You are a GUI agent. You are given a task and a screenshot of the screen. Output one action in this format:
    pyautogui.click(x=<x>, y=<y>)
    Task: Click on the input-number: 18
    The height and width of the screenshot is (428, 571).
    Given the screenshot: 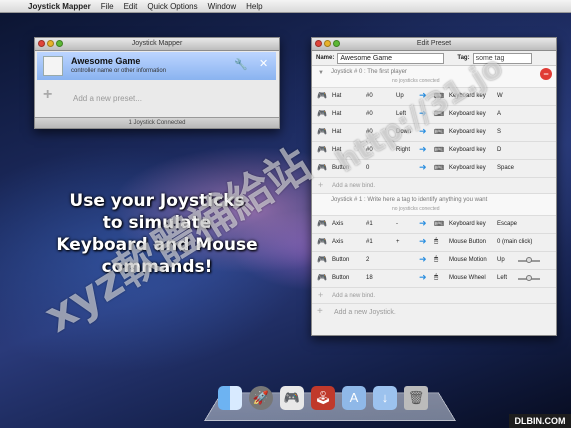 What is the action you would take?
    pyautogui.click(x=369, y=278)
    